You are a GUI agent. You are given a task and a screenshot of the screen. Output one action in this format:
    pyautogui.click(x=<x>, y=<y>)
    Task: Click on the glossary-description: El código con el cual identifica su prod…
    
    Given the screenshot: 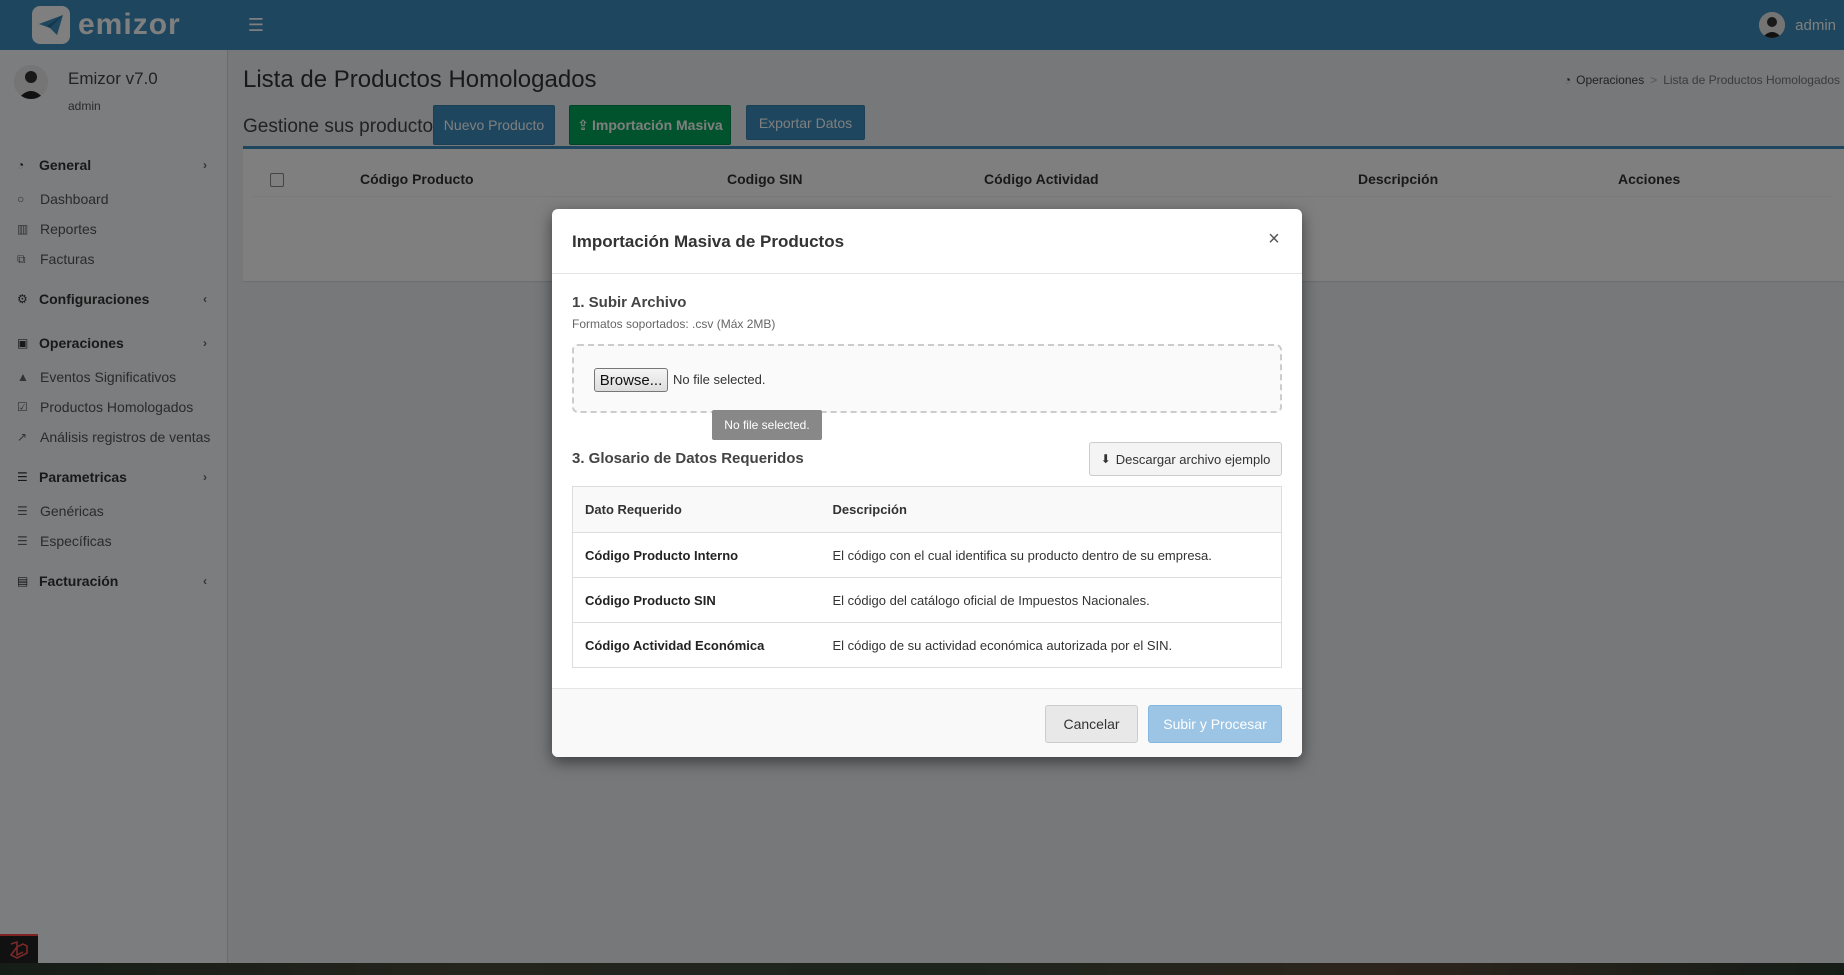 What is the action you would take?
    pyautogui.click(x=1051, y=555)
    